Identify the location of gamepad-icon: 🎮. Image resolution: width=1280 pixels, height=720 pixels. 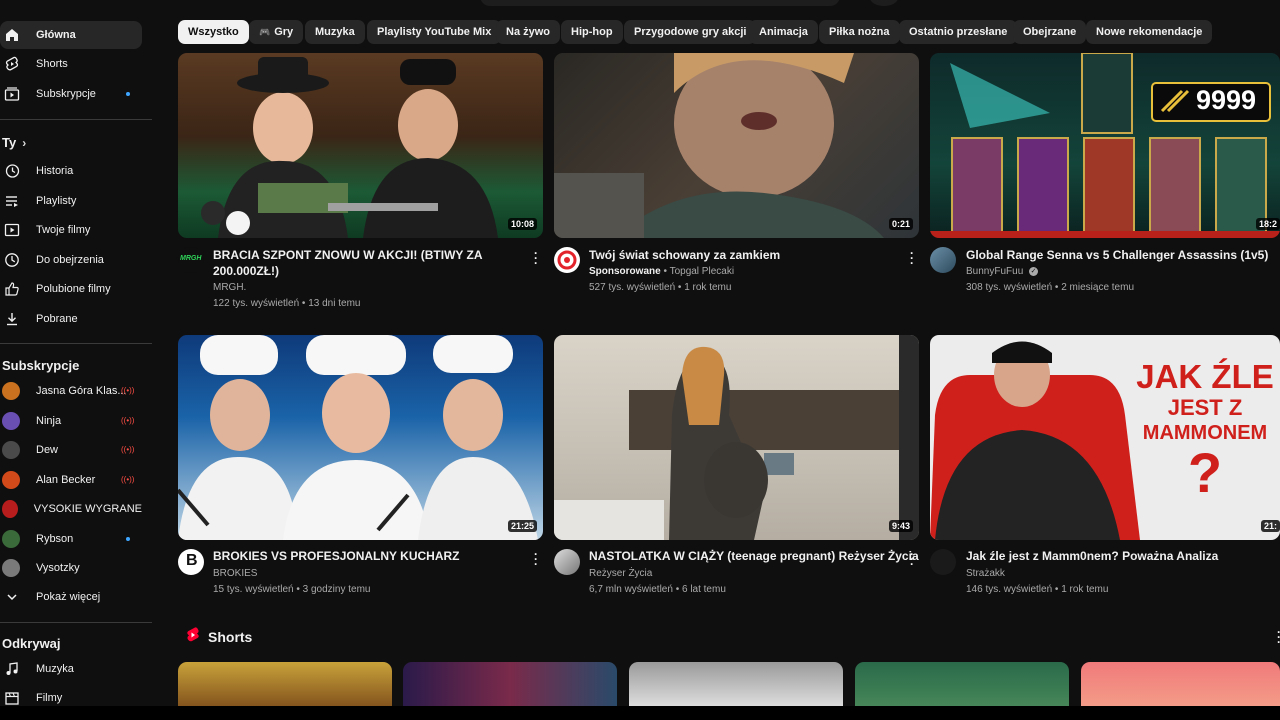
(265, 31).